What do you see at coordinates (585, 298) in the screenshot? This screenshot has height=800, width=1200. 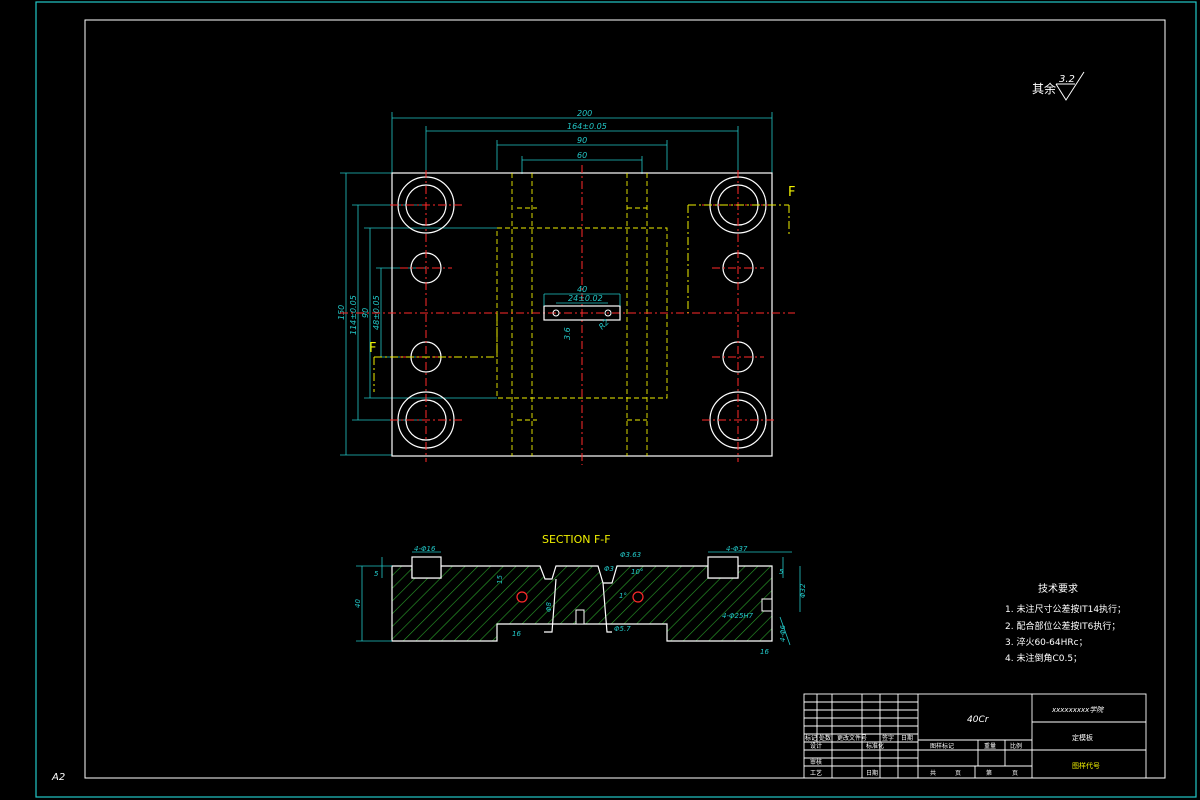 I see `dim-slot-center: 24±0.02` at bounding box center [585, 298].